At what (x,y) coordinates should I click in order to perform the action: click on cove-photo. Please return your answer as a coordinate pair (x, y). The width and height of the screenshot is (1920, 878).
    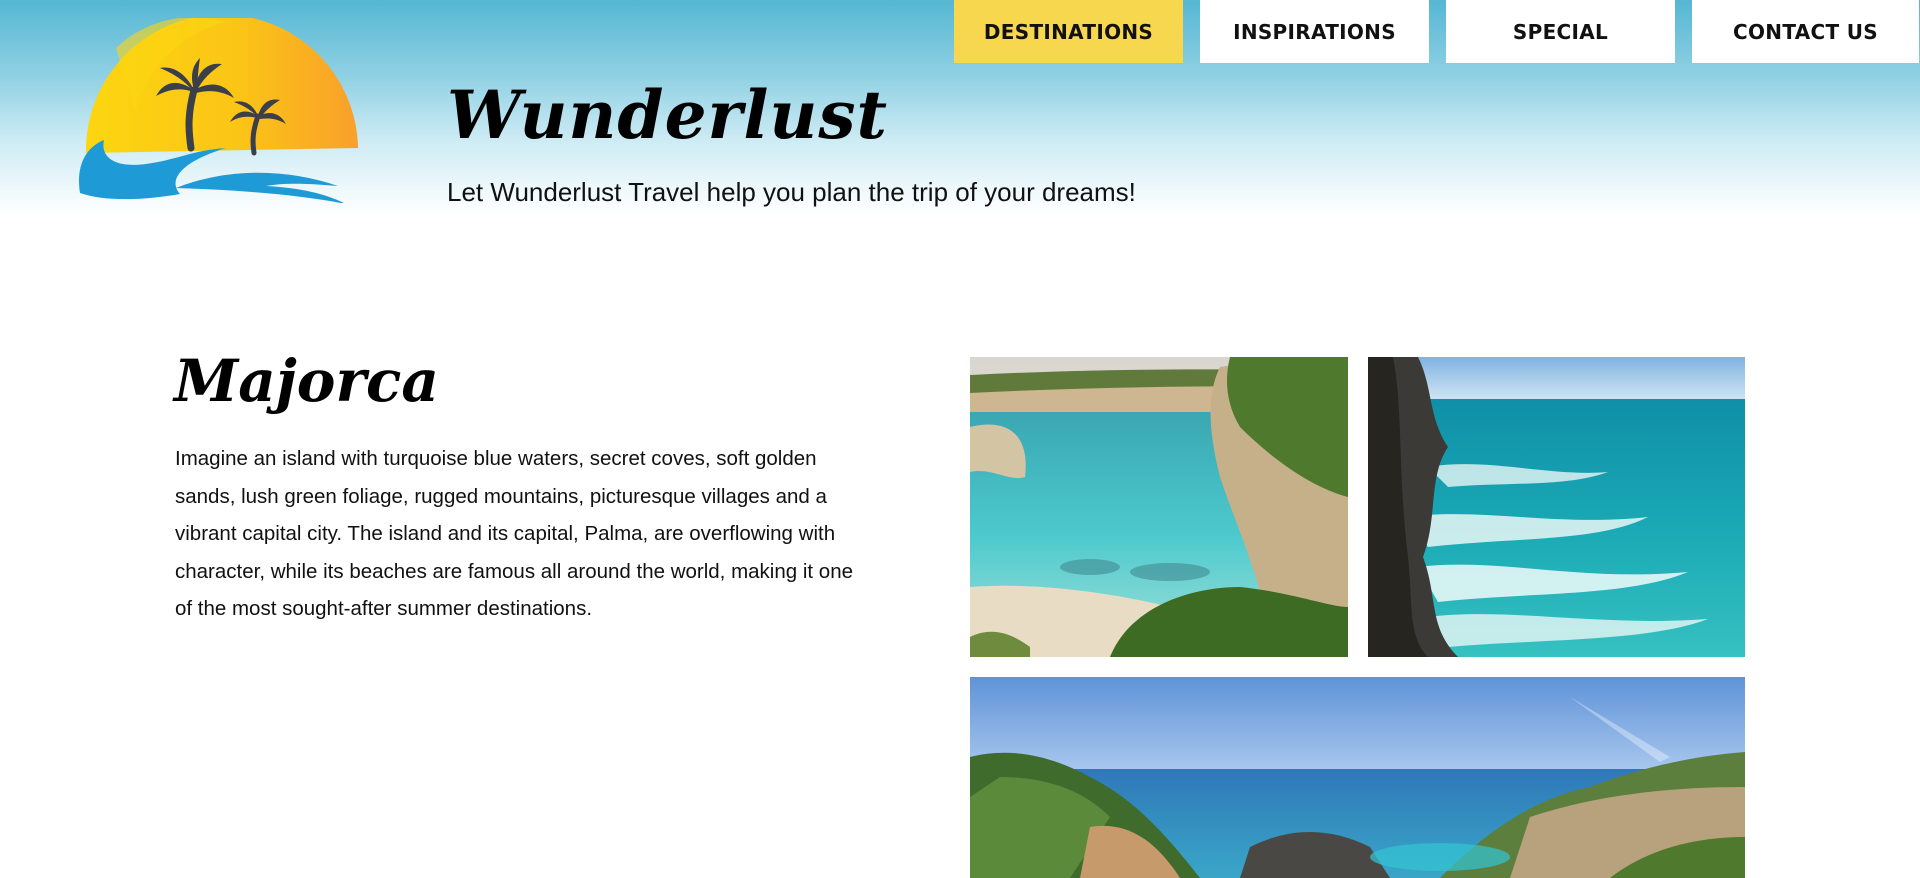
    Looking at the image, I should click on (1159, 507).